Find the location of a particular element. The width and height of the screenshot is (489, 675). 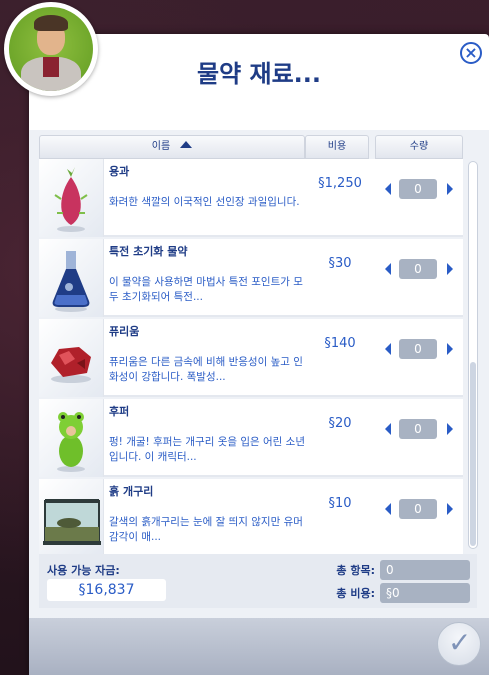

item-name: 용과 is located at coordinates (119, 171).